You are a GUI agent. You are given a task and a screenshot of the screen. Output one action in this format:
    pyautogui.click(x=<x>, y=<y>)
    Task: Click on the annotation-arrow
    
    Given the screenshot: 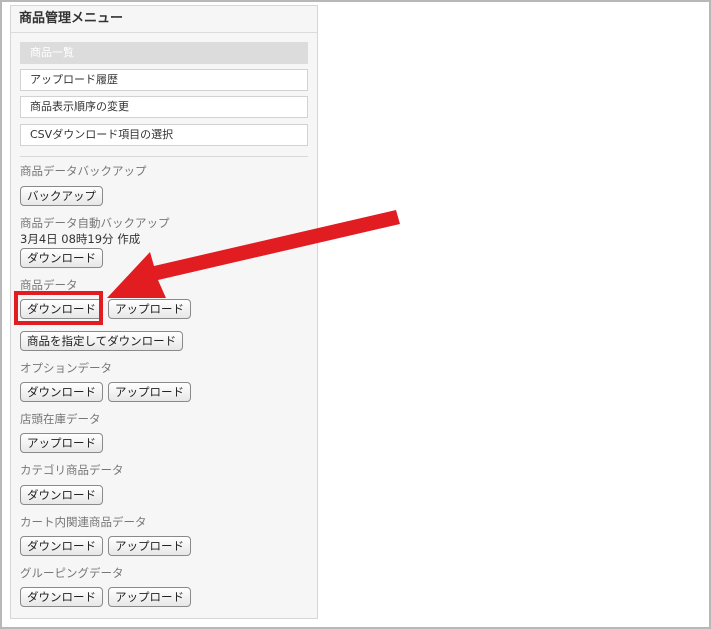 What is the action you would take?
    pyautogui.click(x=253, y=254)
    